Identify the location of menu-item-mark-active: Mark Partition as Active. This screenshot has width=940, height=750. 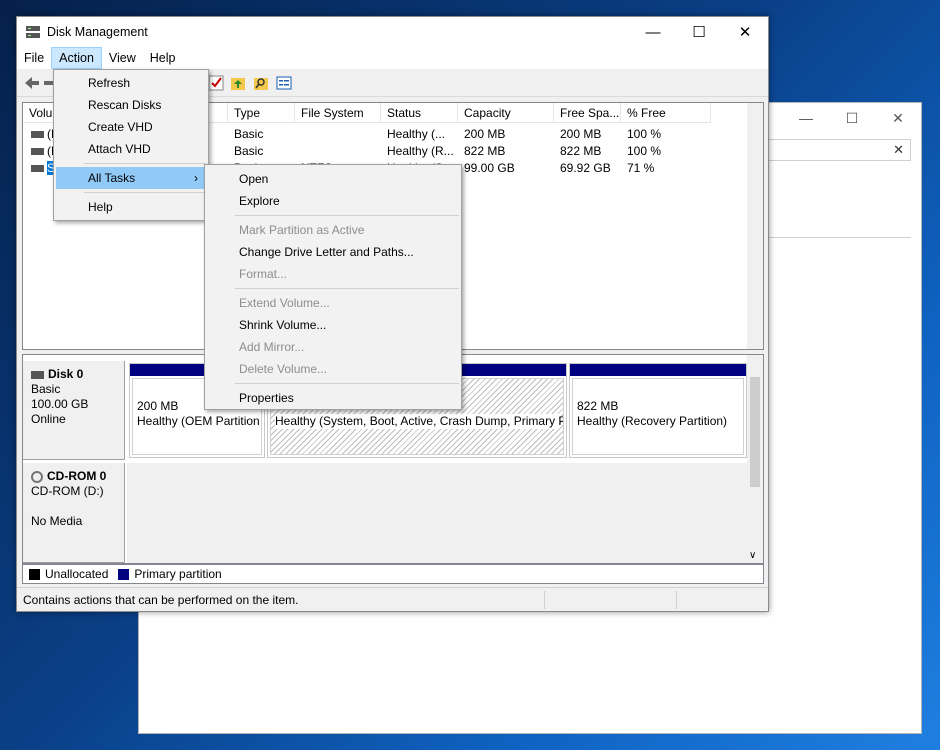
(333, 230).